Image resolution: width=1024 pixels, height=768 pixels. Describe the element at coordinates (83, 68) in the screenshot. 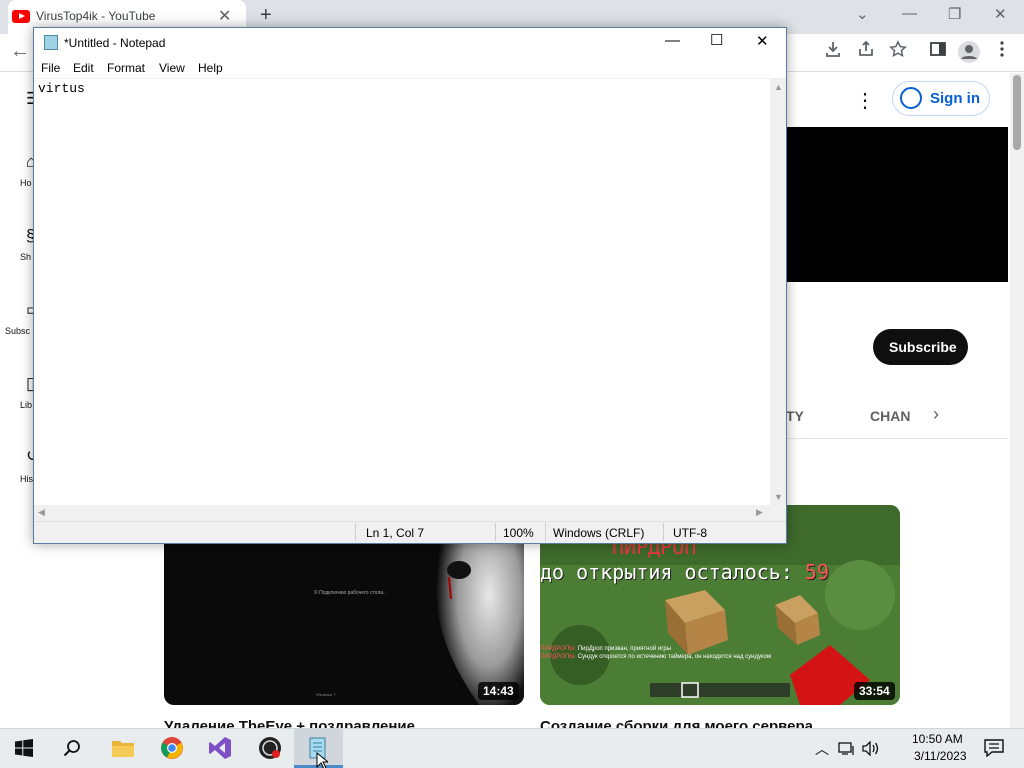

I see `menu-edit: Edit` at that location.